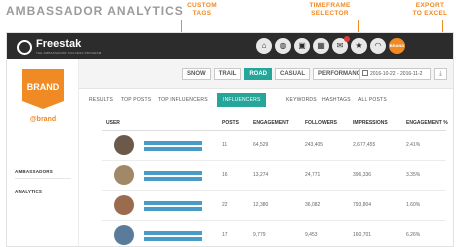  What do you see at coordinates (261, 205) in the screenshot?
I see `cell-engagement: 12,380` at bounding box center [261, 205].